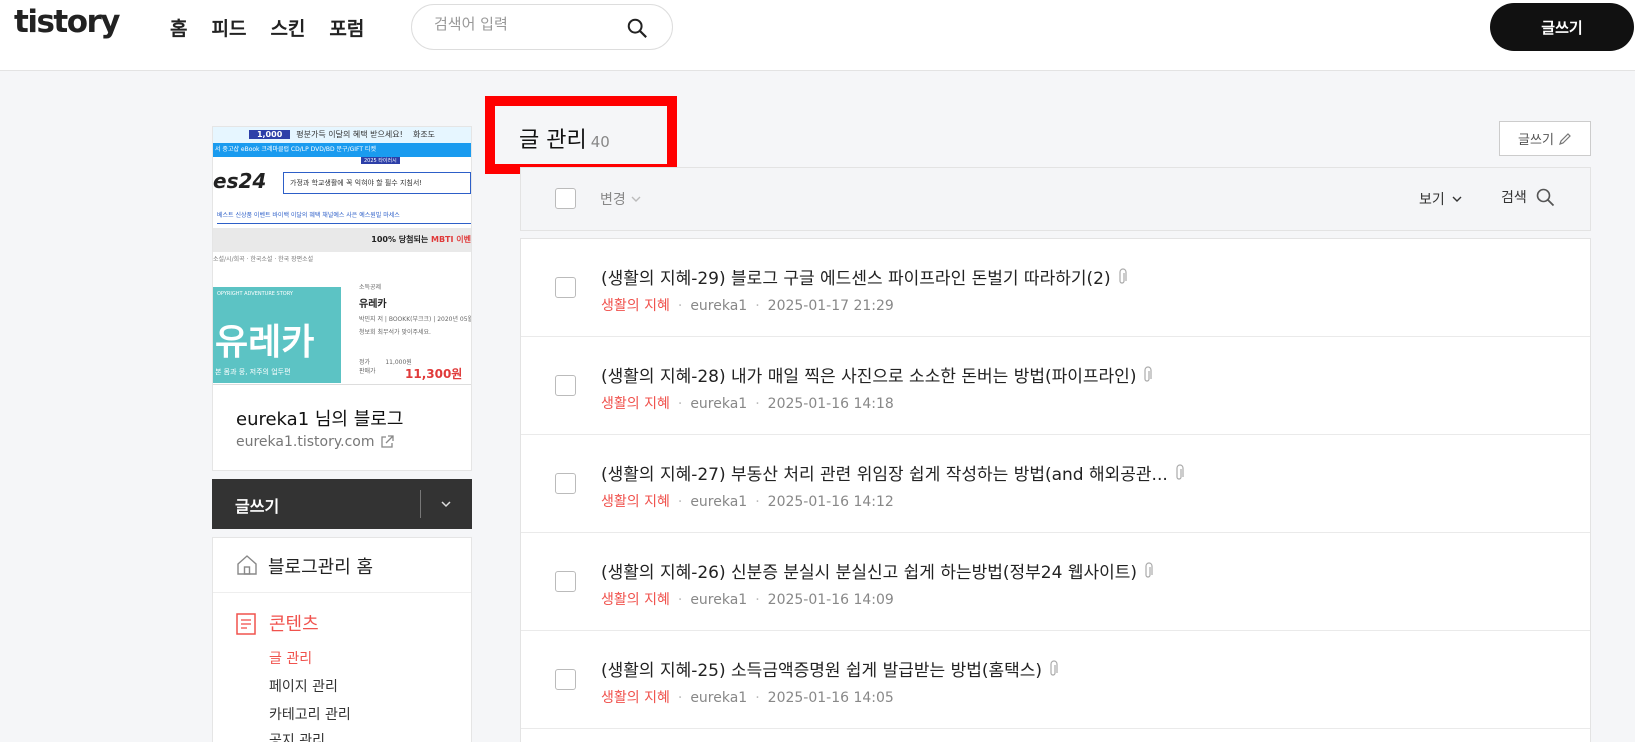  Describe the element at coordinates (303, 686) in the screenshot. I see `menu-page-manage: 페이지 관리` at that location.